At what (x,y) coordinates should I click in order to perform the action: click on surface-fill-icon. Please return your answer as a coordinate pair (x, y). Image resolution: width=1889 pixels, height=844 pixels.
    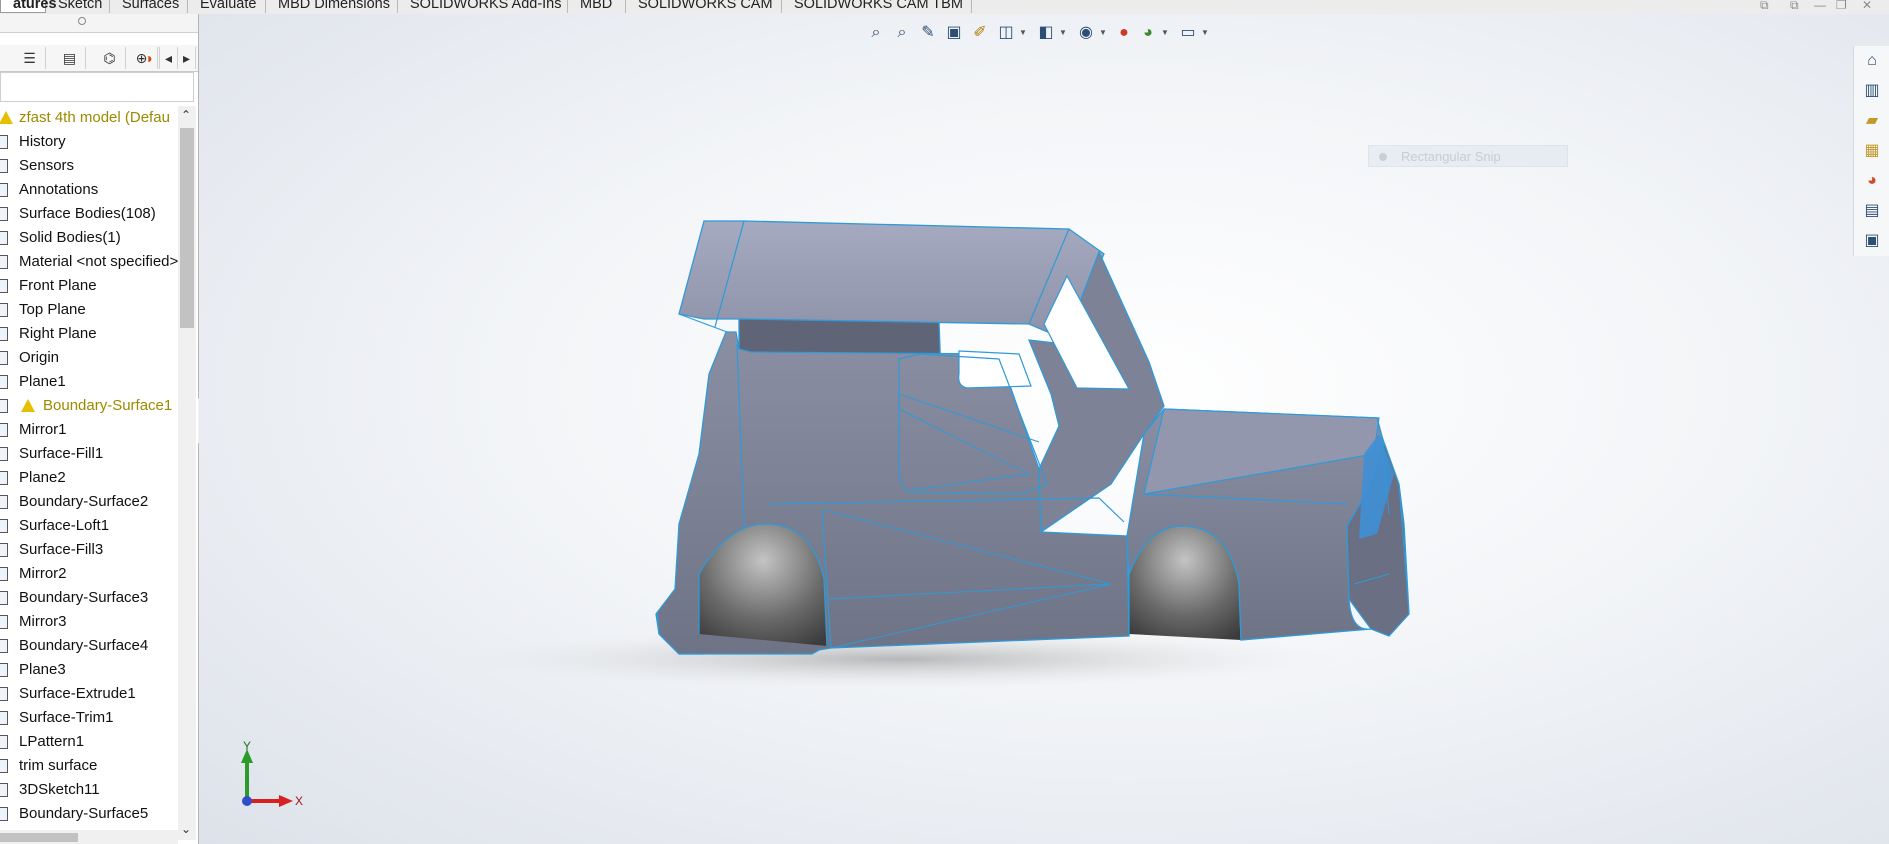
    Looking at the image, I should click on (4, 550).